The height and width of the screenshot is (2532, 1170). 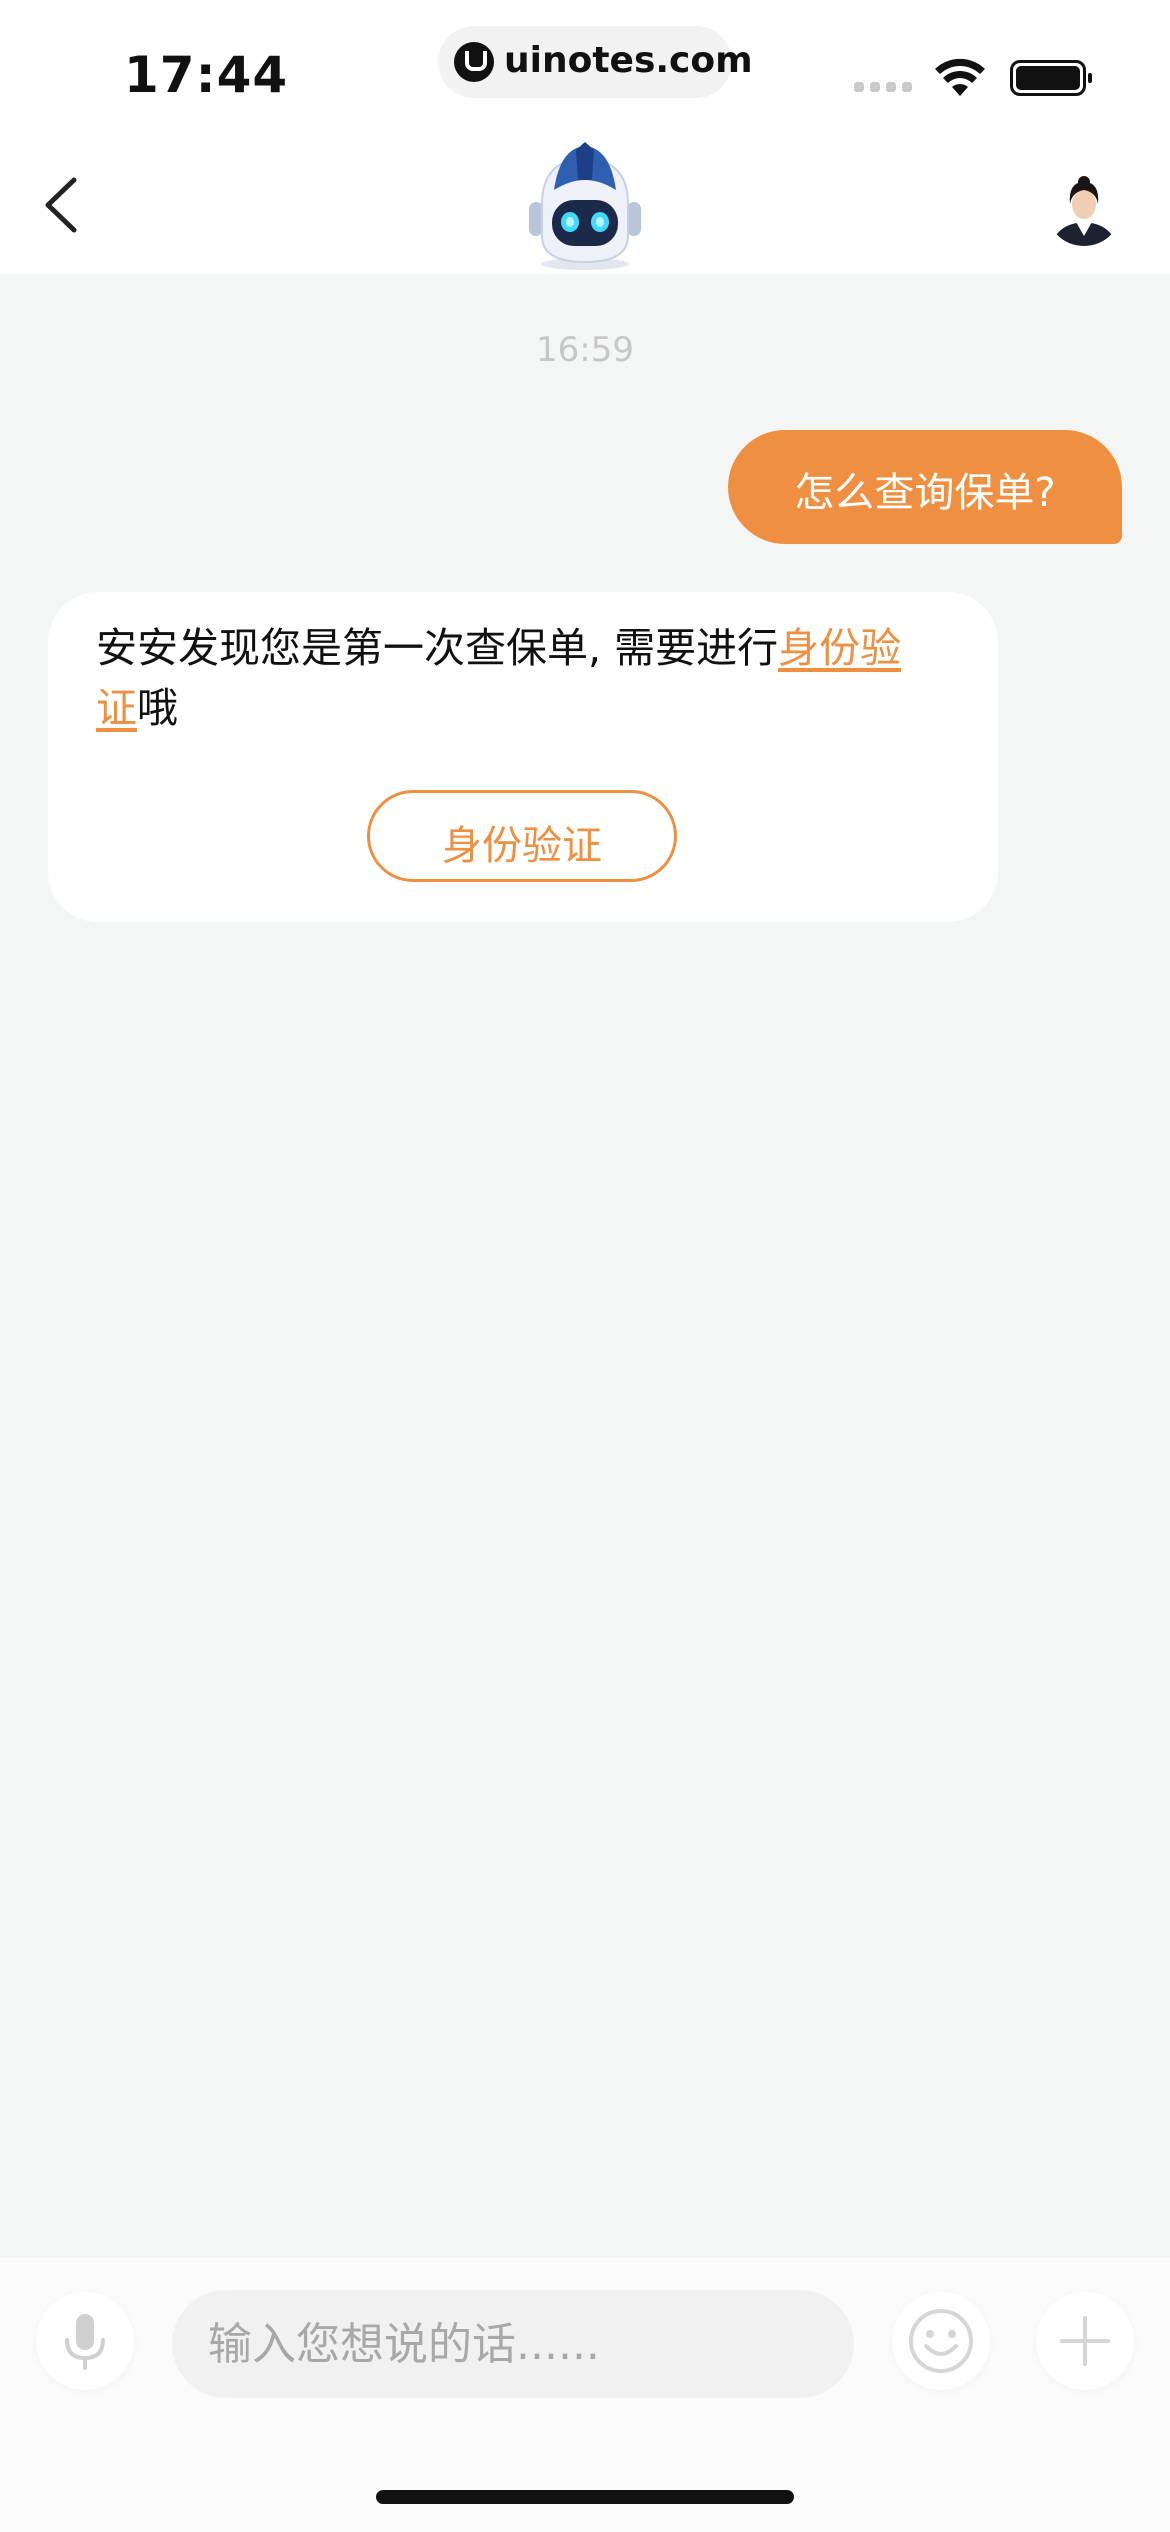 I want to click on user-message-bubble: 怎么查询保单?, so click(x=925, y=487).